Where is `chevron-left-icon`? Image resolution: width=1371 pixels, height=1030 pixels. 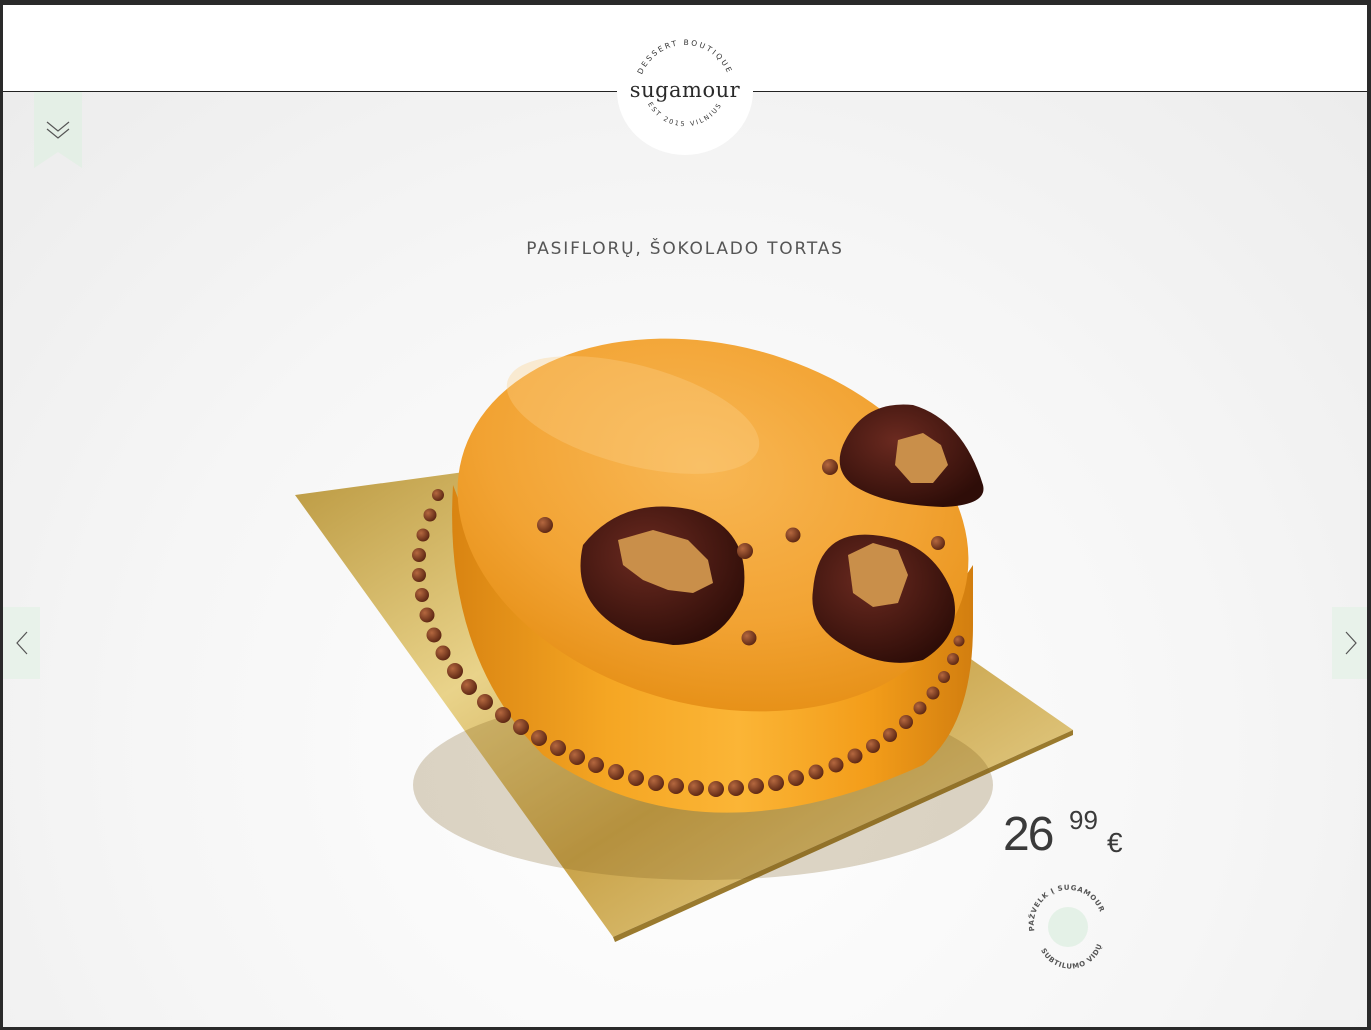 chevron-left-icon is located at coordinates (21, 643).